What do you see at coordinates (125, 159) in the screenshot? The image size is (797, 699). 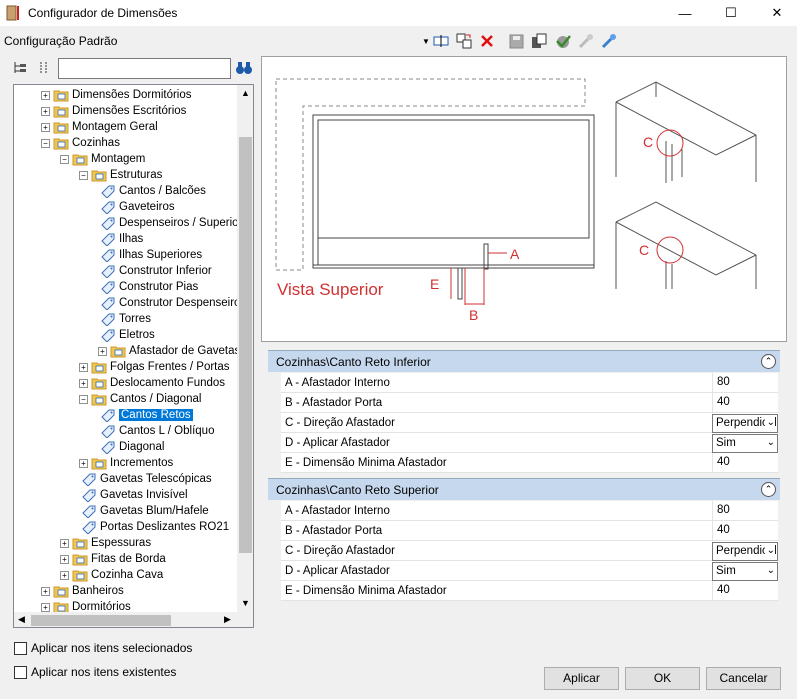 I see `tree-item: − Montagem` at bounding box center [125, 159].